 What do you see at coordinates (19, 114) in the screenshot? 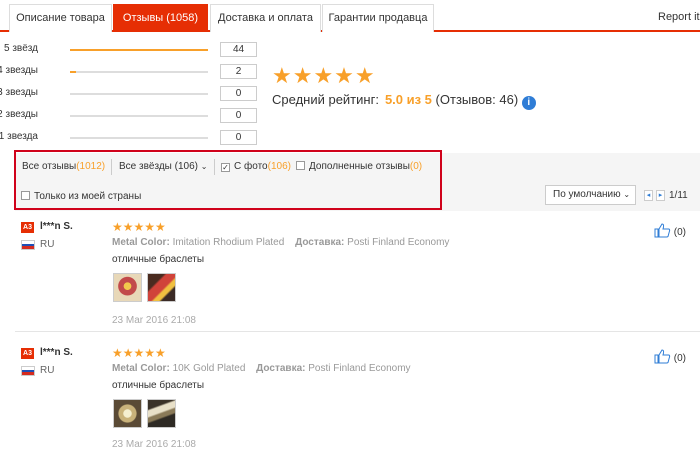
I see `rating-row-label: 2 звезды` at bounding box center [19, 114].